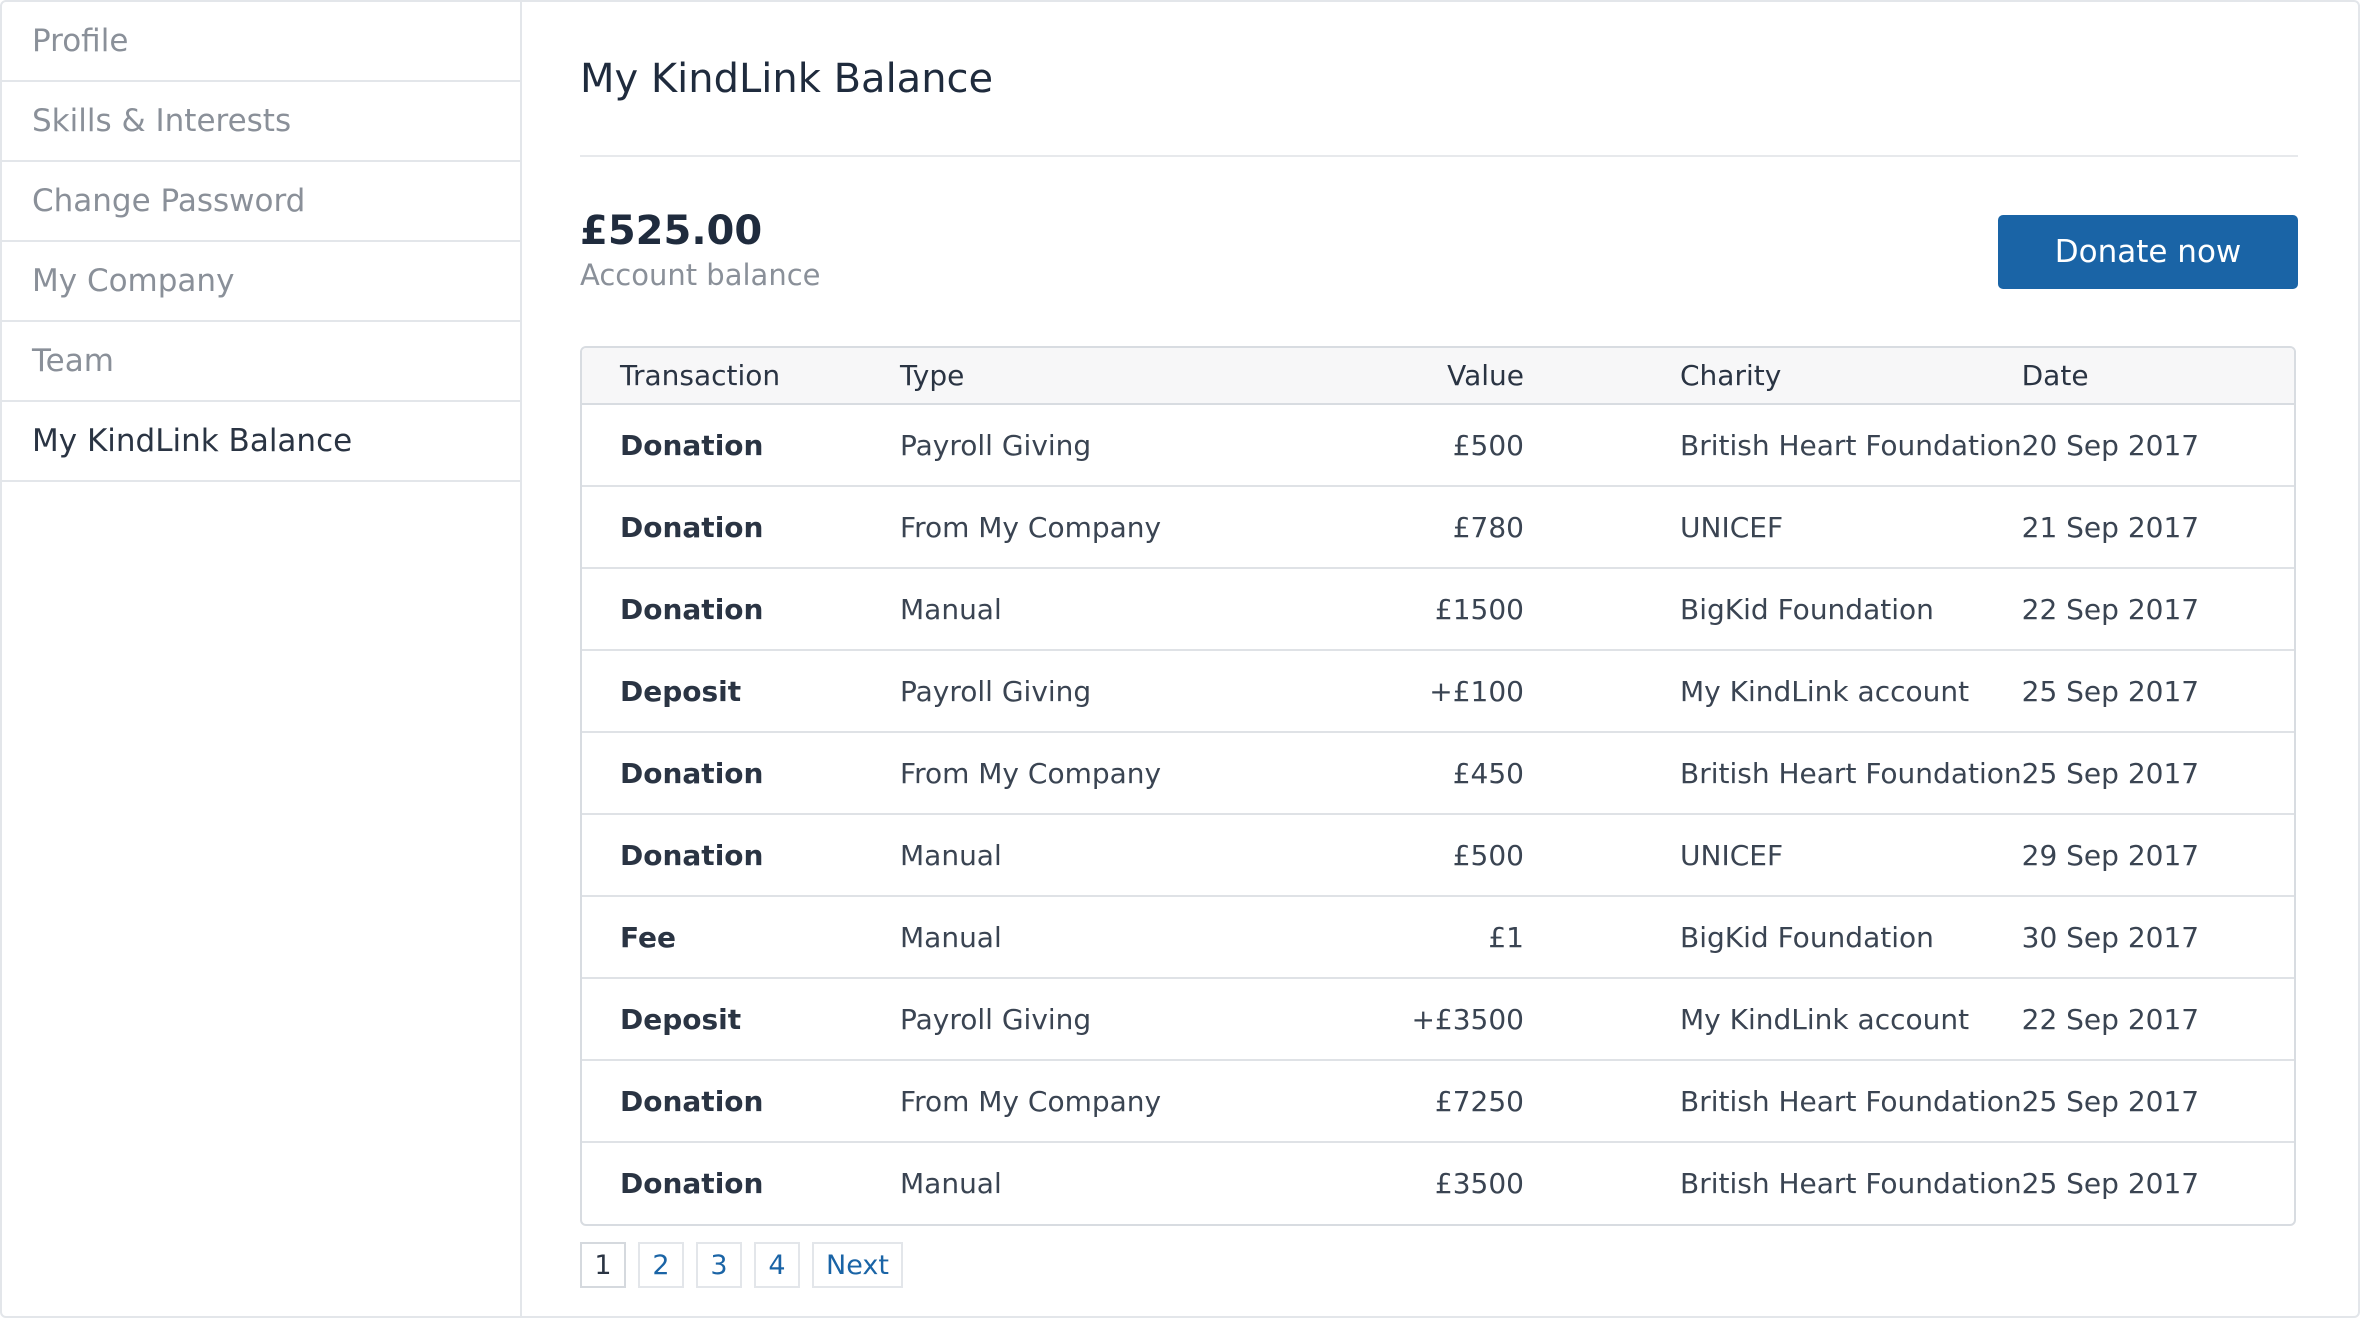 The image size is (2360, 1318). What do you see at coordinates (2157, 854) in the screenshot?
I see `date-cell: 29 Sep 2017` at bounding box center [2157, 854].